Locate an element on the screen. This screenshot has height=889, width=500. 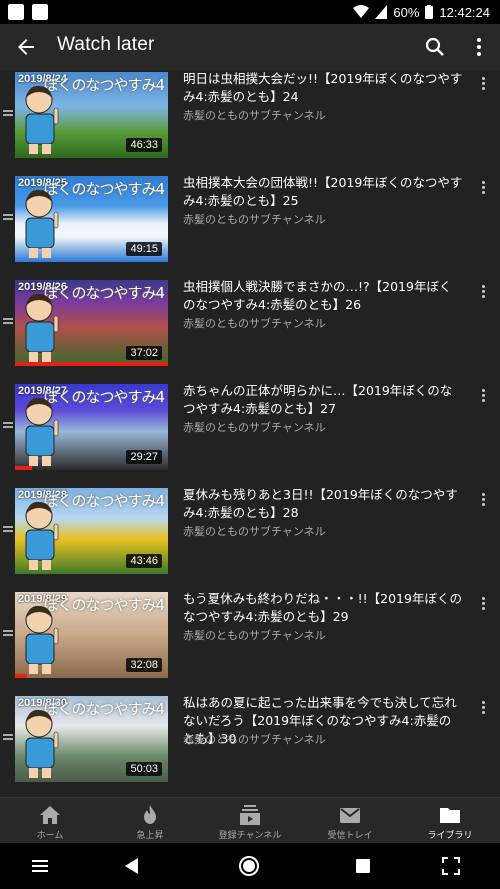
video-duration: 46:33 is located at coordinates (144, 145).